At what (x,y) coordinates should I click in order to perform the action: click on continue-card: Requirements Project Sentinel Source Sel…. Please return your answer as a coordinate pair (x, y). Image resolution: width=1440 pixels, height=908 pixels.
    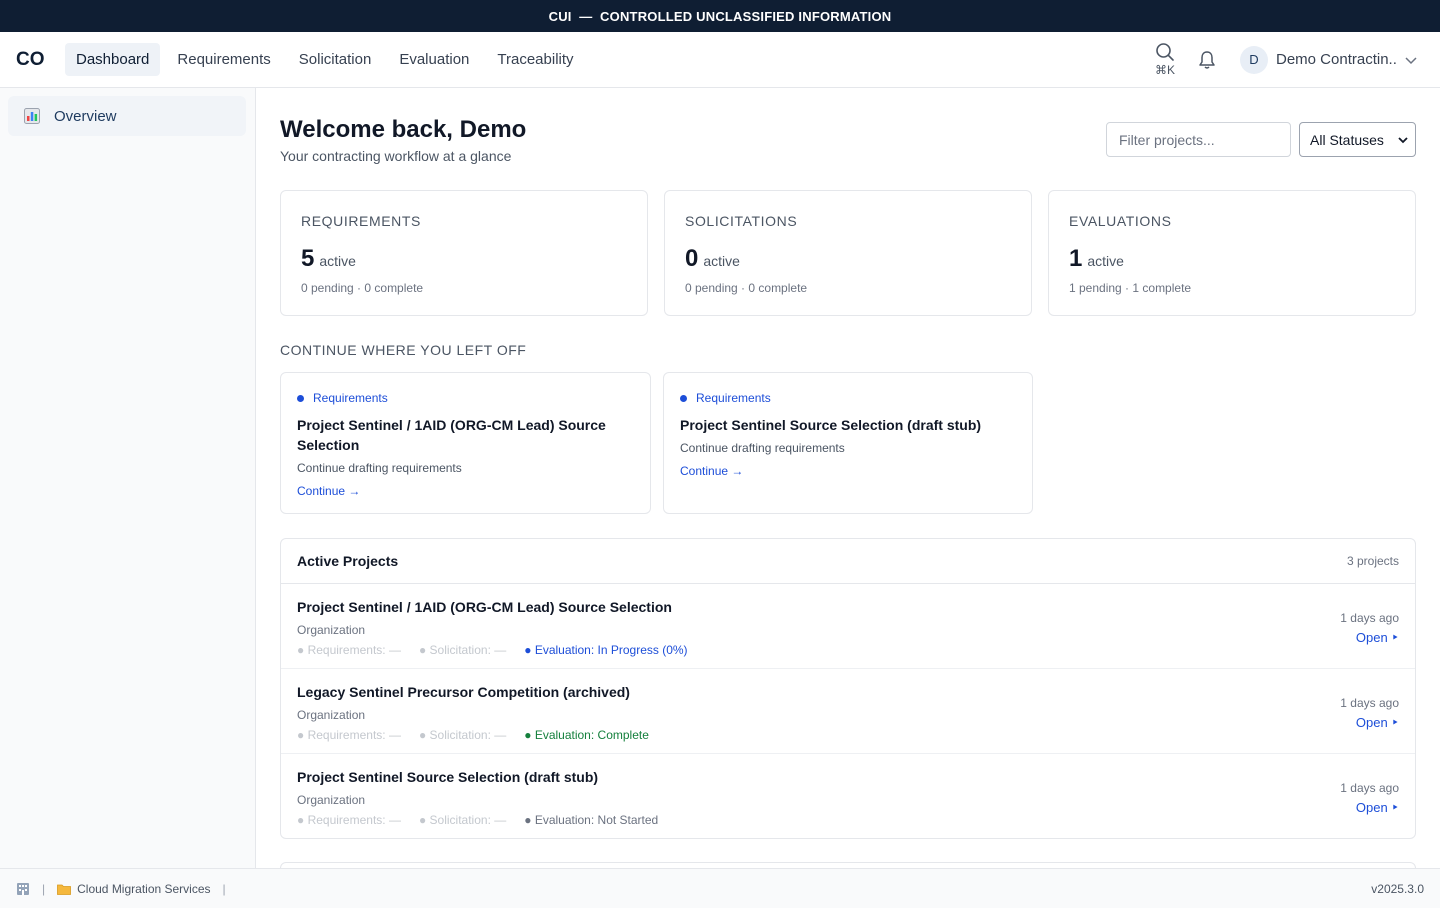
    Looking at the image, I should click on (848, 443).